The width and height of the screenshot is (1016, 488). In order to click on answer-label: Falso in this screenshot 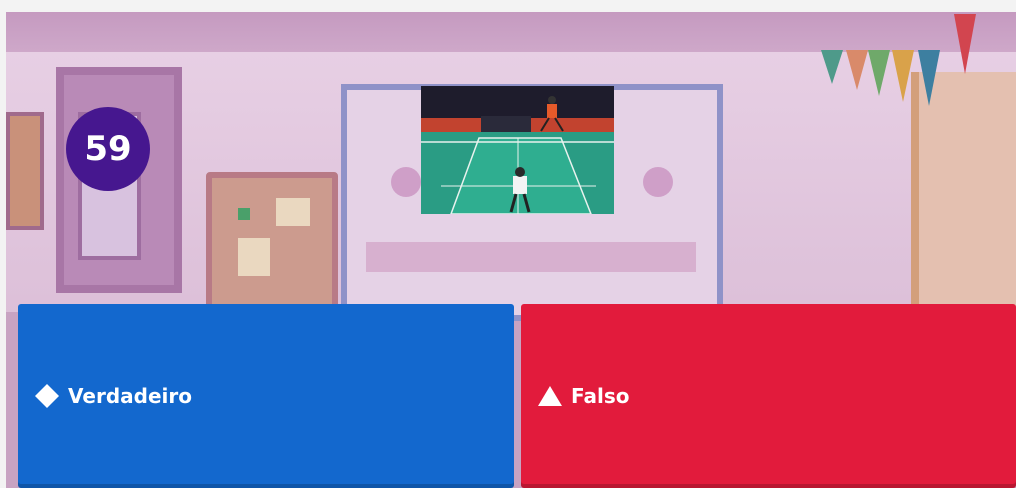, I will do `click(600, 396)`.